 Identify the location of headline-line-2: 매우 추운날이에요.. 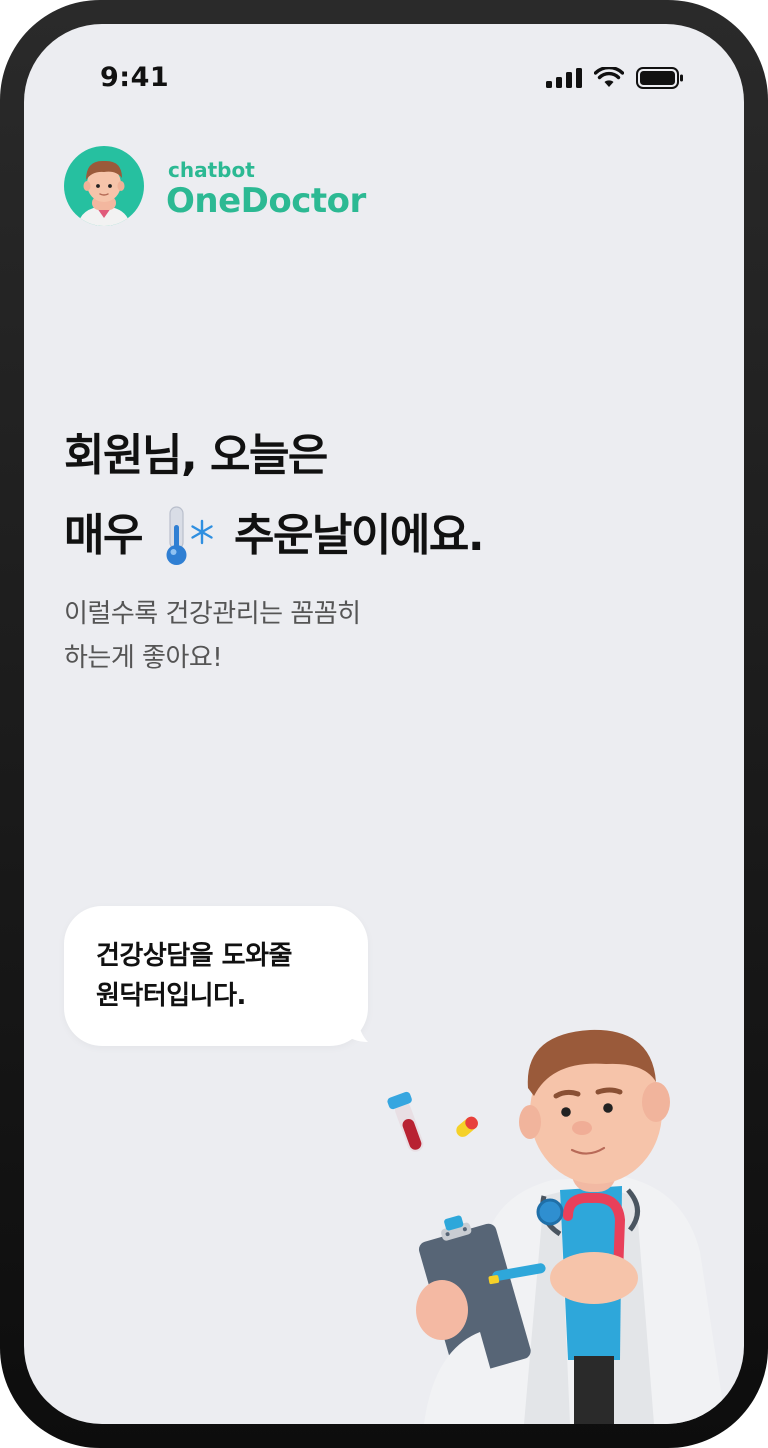
(274, 536).